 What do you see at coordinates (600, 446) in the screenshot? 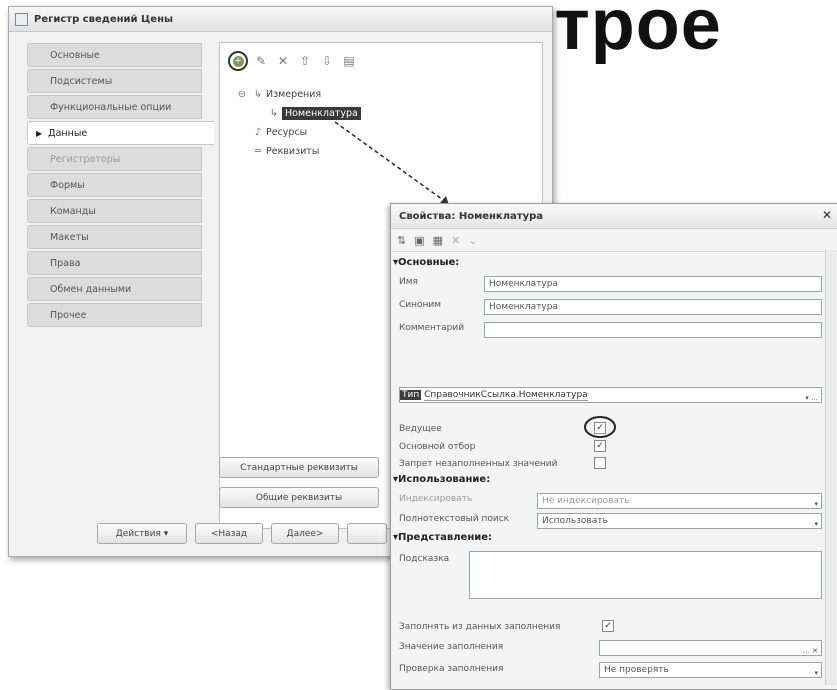
I see `main-filter-checkbox: ✓` at bounding box center [600, 446].